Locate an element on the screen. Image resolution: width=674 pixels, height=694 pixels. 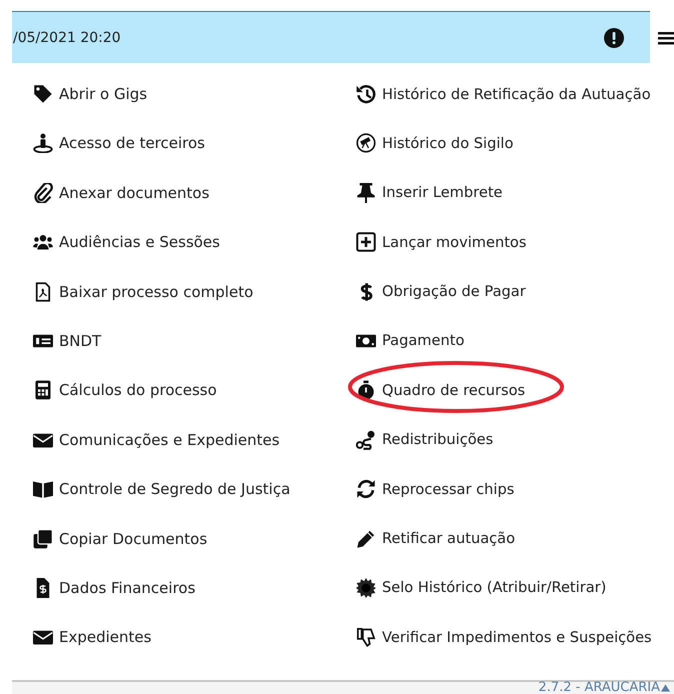
paperclip-icon is located at coordinates (43, 192).